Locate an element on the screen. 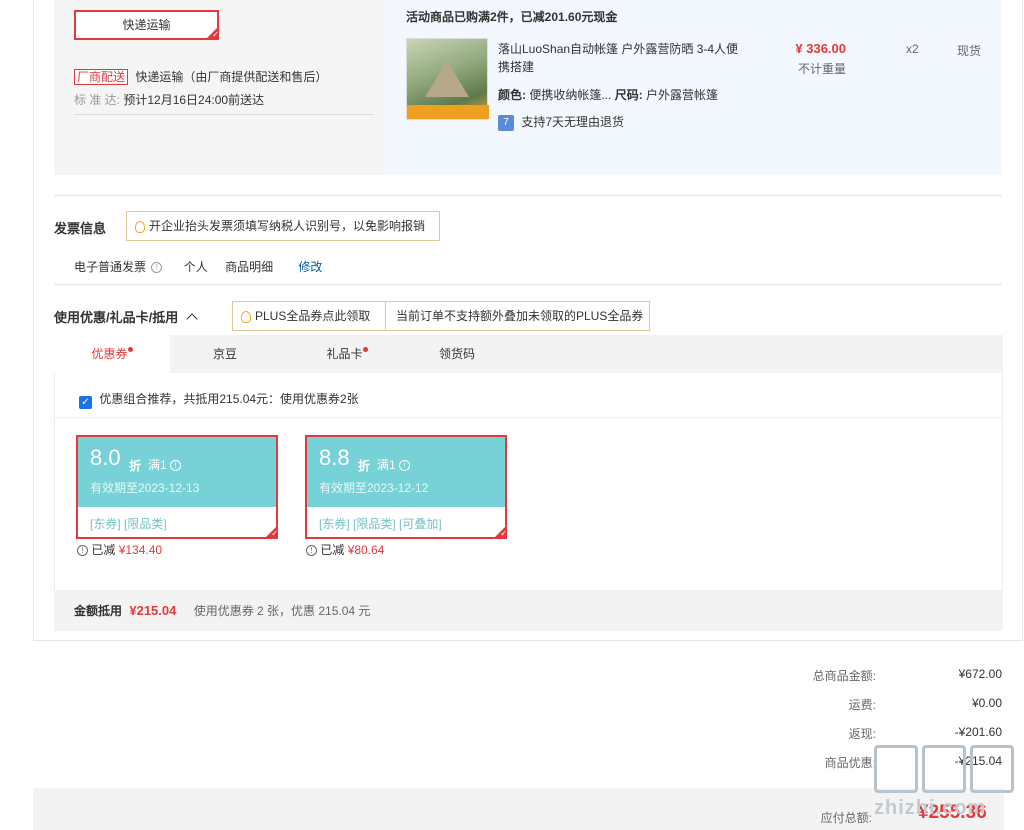 The width and height of the screenshot is (1024, 830). tab-gift-card: 礼品卡 is located at coordinates (347, 354).